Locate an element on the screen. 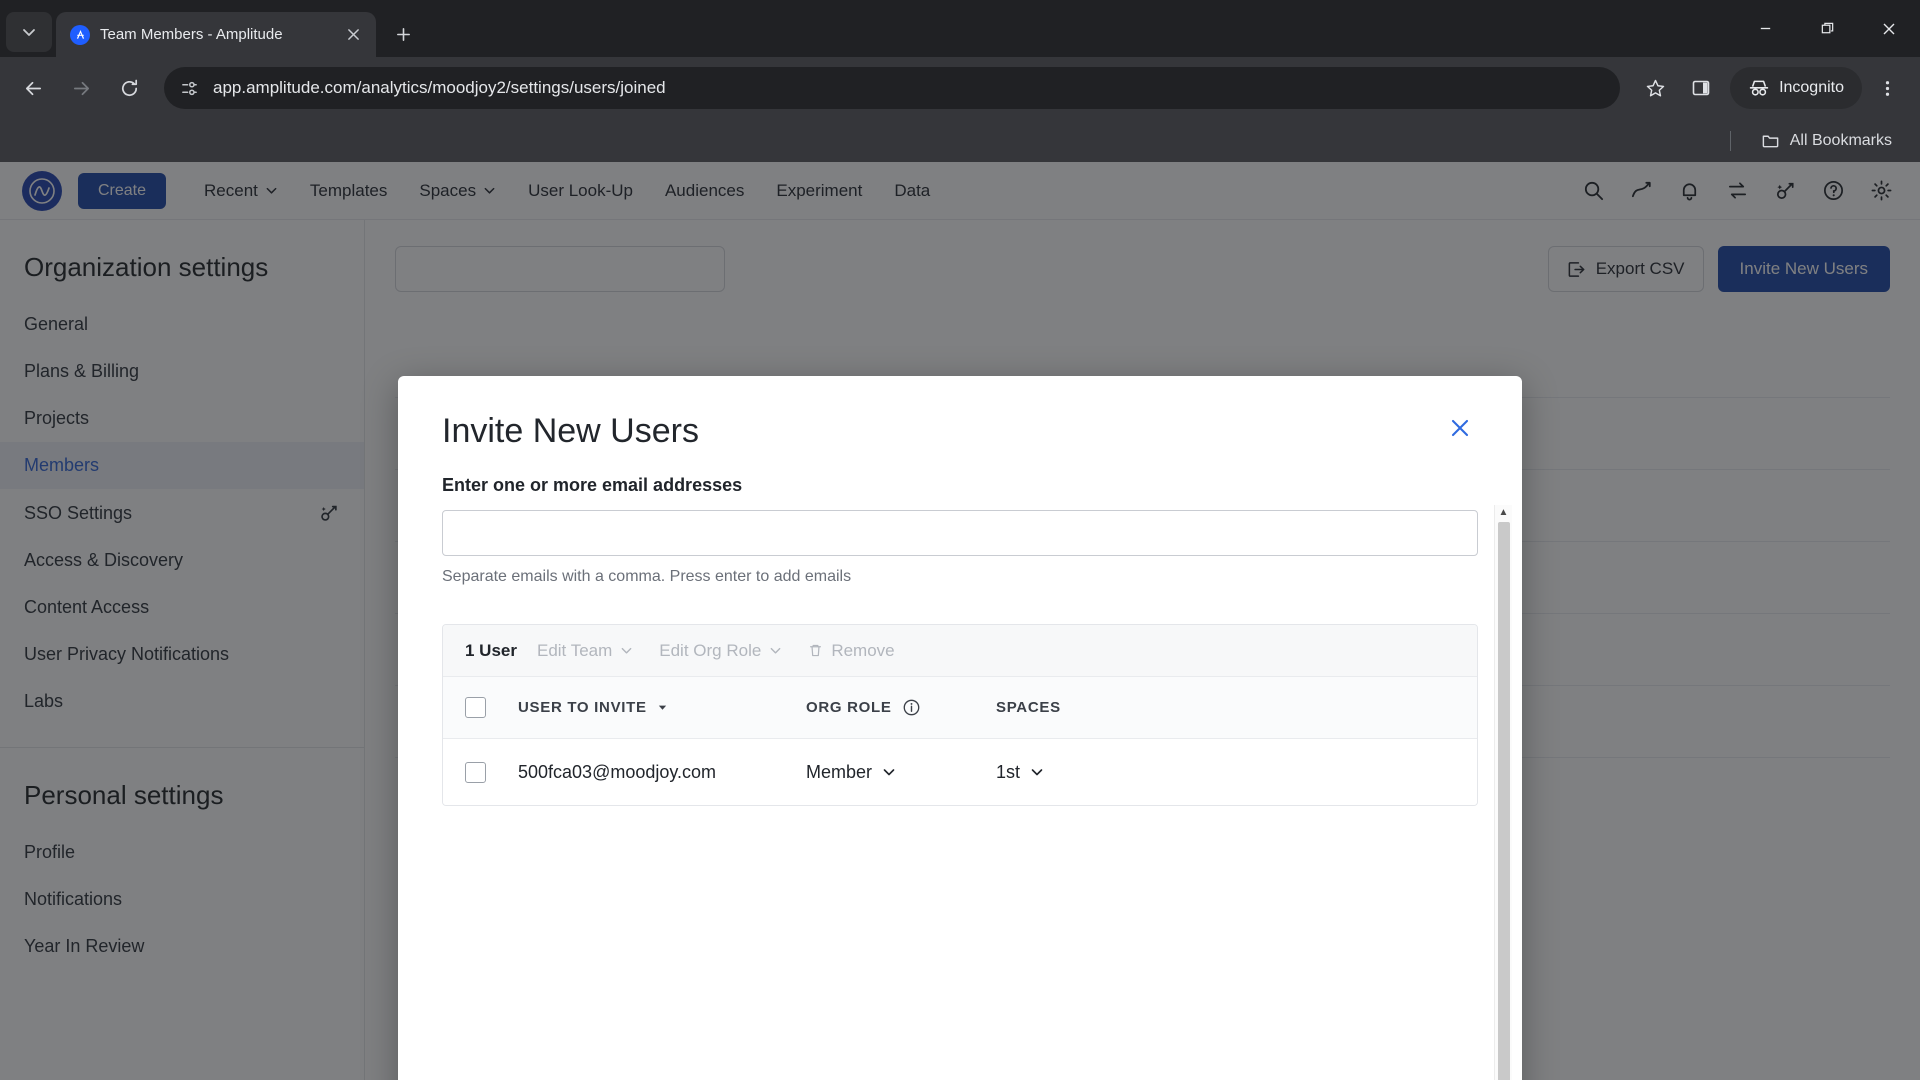  reload-button is located at coordinates (129, 88).